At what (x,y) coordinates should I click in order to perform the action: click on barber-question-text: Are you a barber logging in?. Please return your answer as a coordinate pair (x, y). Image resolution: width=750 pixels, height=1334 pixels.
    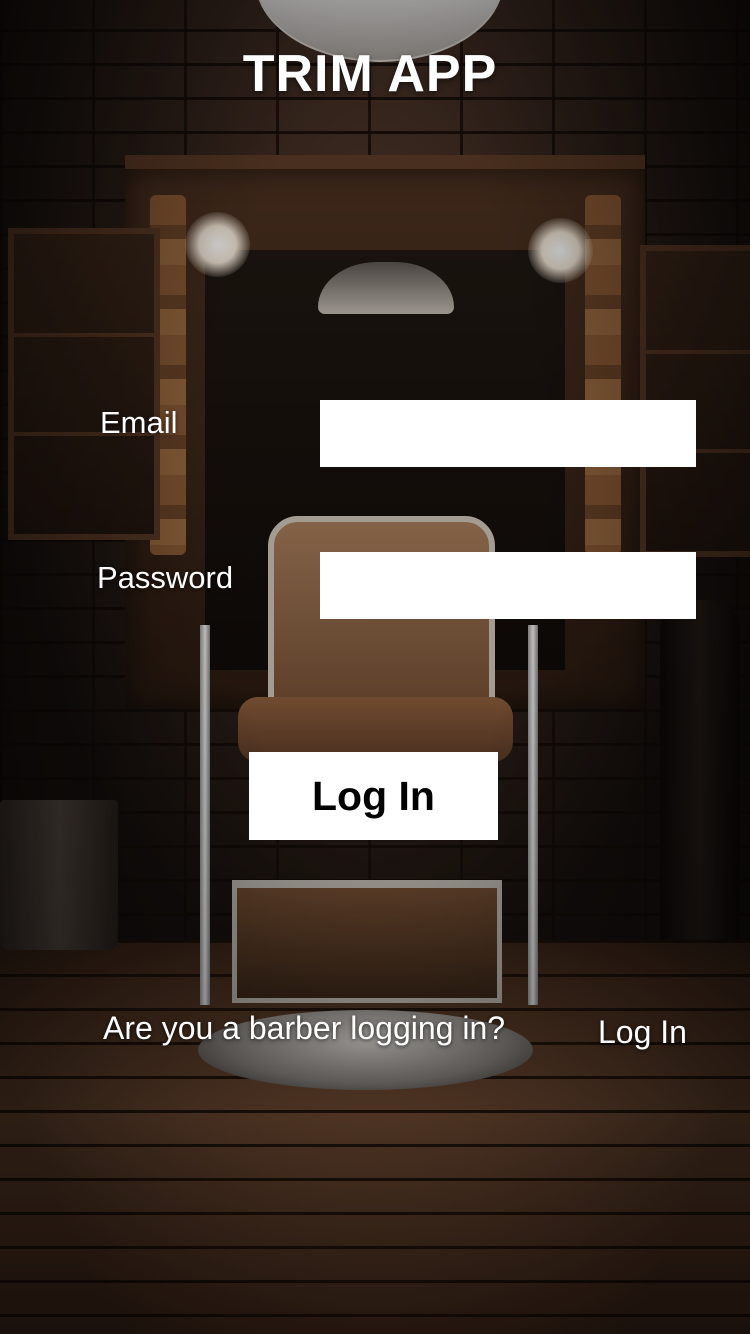
    Looking at the image, I should click on (304, 1028).